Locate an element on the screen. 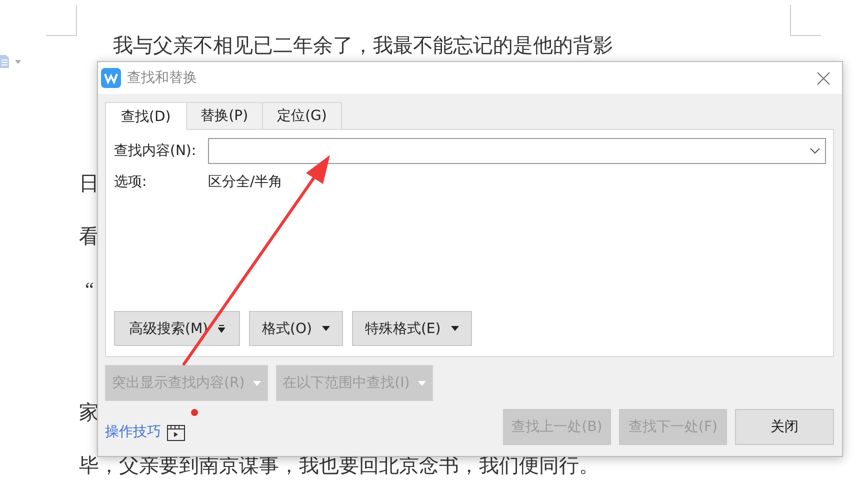  document-text: 看 is located at coordinates (89, 237).